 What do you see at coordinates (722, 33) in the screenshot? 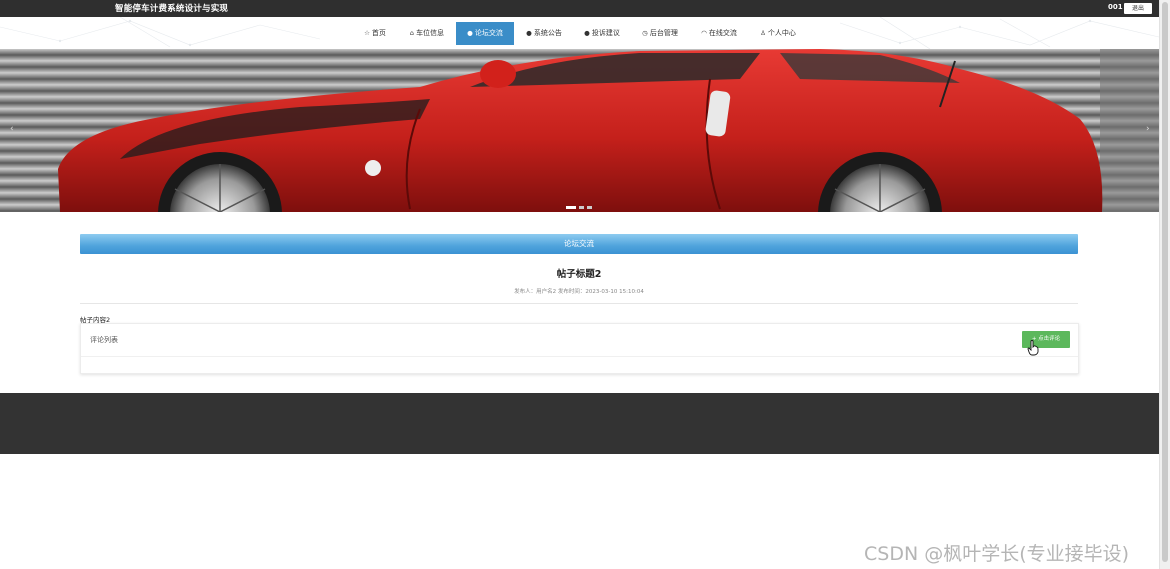
I see `nav-item-label: 在线交流` at bounding box center [722, 33].